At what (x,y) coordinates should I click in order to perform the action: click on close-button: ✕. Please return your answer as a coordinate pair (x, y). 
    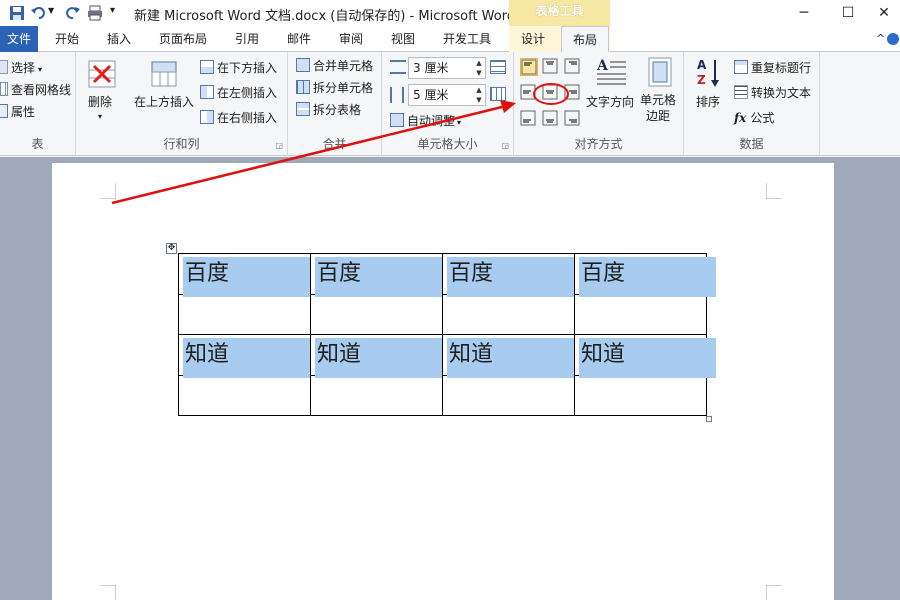
    Looking at the image, I should click on (884, 13).